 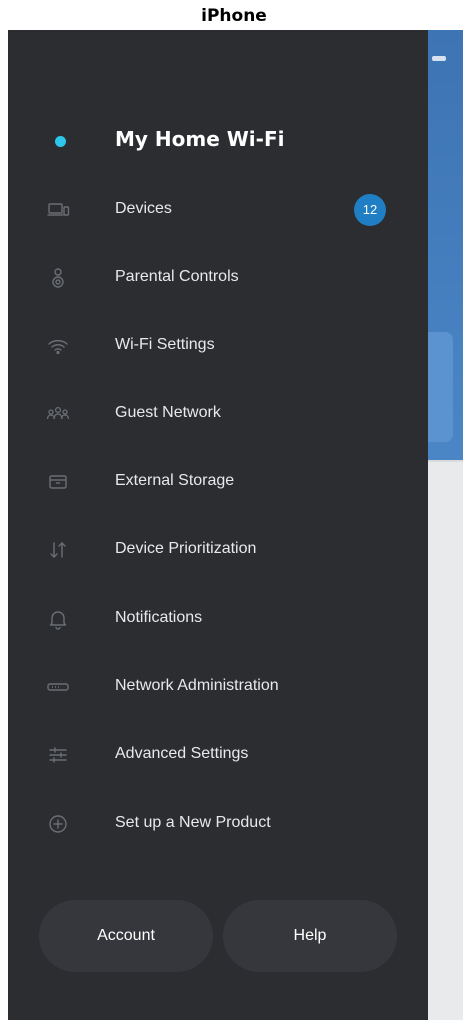 I want to click on menu-item-network-administration: Network Administration, so click(x=218, y=687).